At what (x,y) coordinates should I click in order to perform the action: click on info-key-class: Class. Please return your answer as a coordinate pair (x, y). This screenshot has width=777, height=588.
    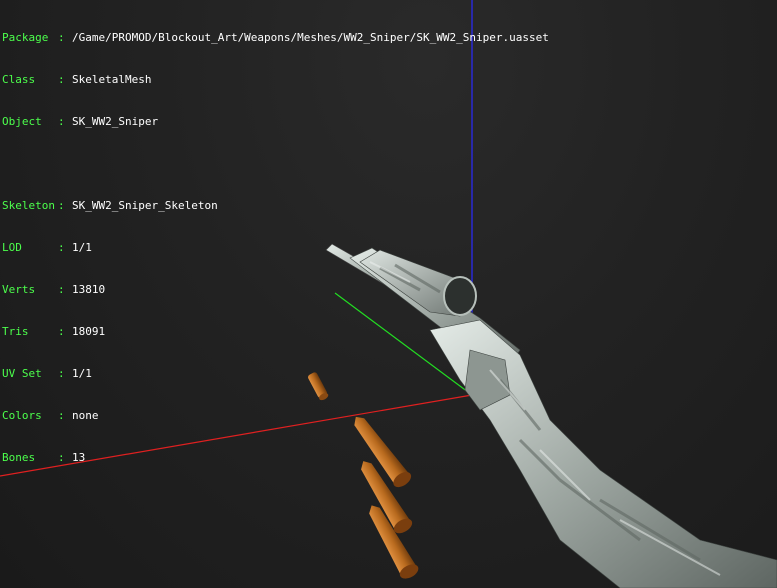
    Looking at the image, I should click on (19, 79).